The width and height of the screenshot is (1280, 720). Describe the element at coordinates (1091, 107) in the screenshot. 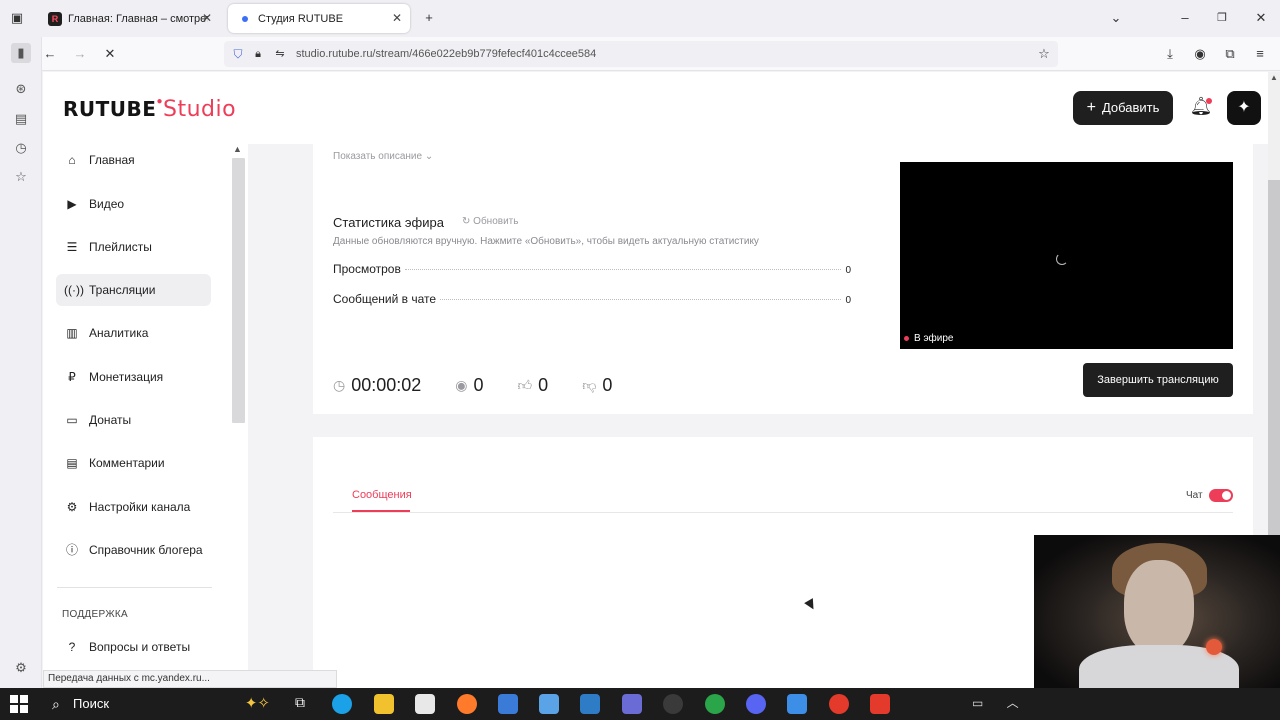

I see `plus-icon: +` at that location.